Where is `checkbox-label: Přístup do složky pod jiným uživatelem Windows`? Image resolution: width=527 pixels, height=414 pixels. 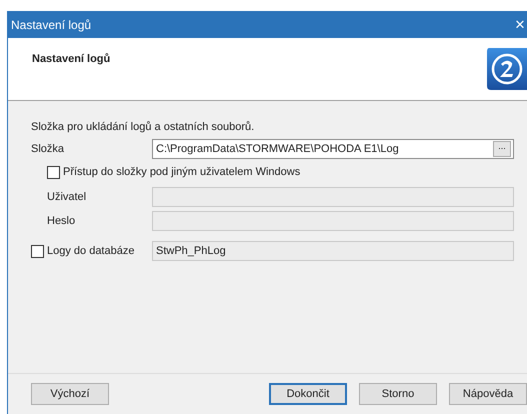 checkbox-label: Přístup do složky pod jiným uživatelem Windows is located at coordinates (181, 172).